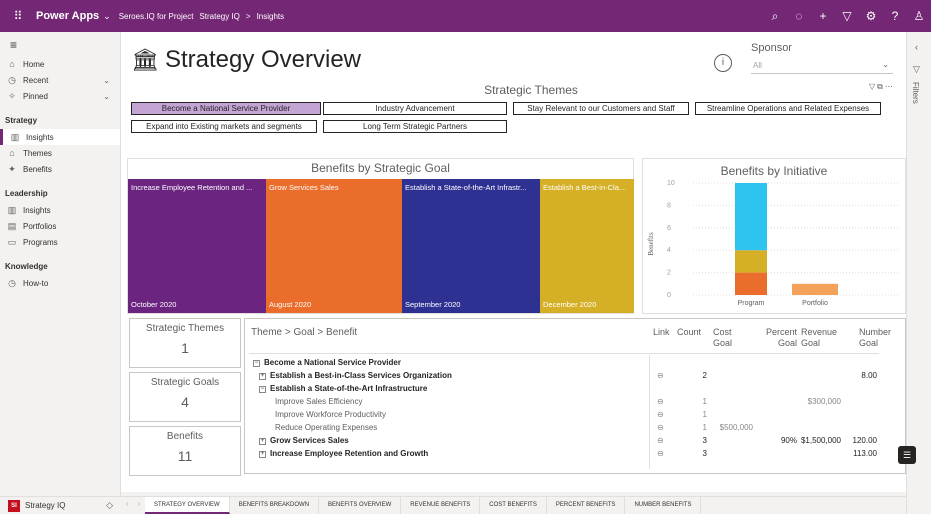 The image size is (931, 514). What do you see at coordinates (60, 153) in the screenshot?
I see `nav-item-strategy-themes: ⌂ Themes` at bounding box center [60, 153].